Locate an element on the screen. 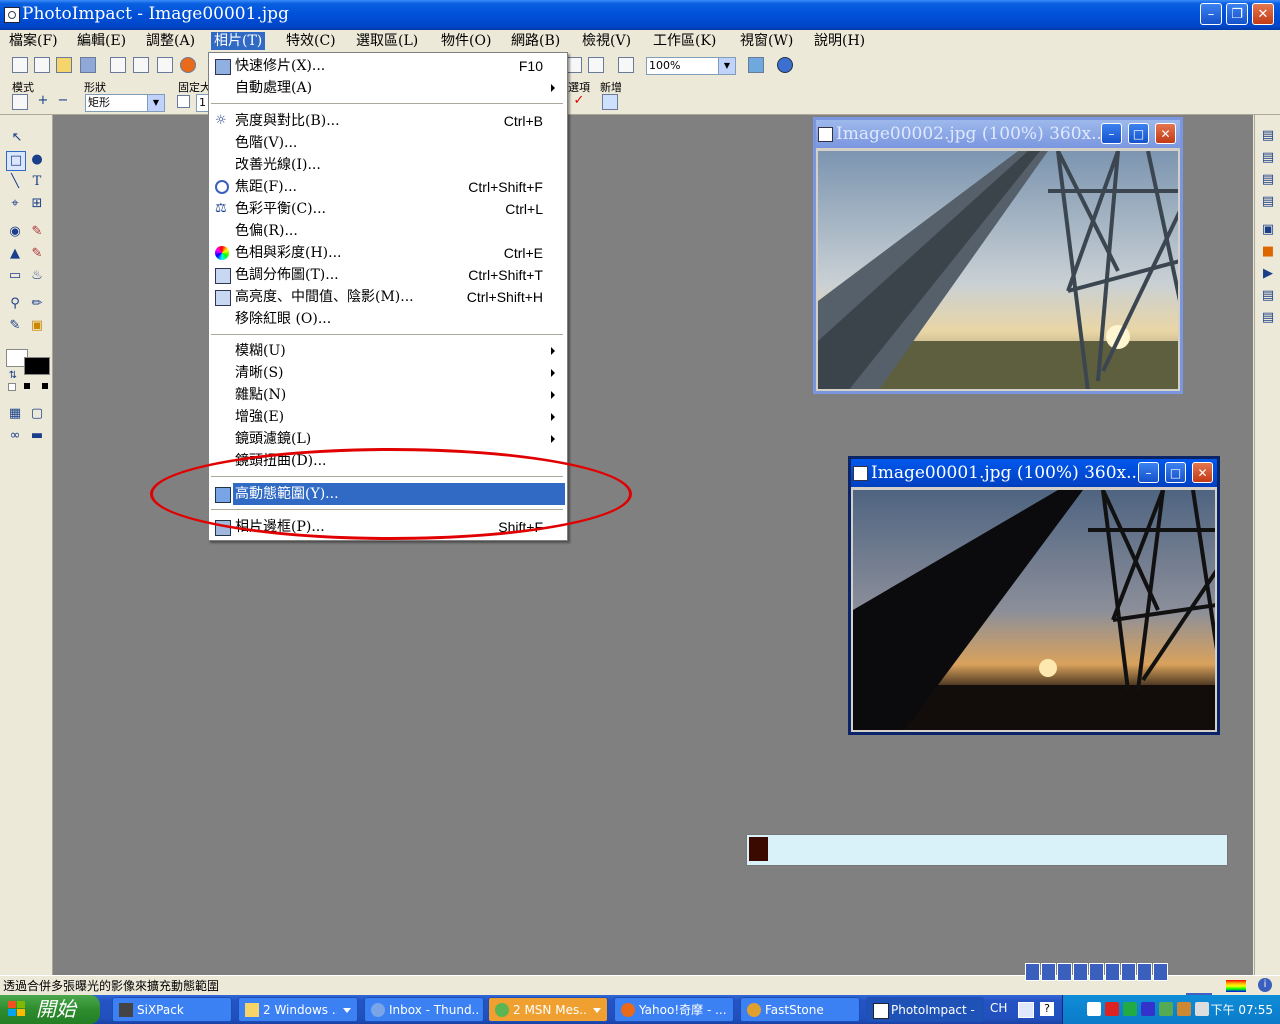 Image resolution: width=1280 pixels, height=1024 pixels. menu-item-hue-saturation: 色相與彩度(H)... Ctrl+E is located at coordinates (387, 253).